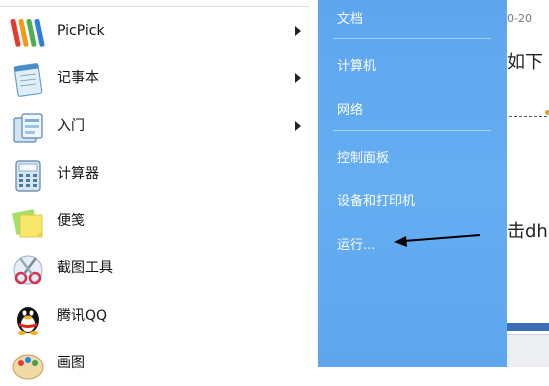 The height and width of the screenshot is (386, 549). I want to click on program-item-paint: 画图, so click(155, 363).